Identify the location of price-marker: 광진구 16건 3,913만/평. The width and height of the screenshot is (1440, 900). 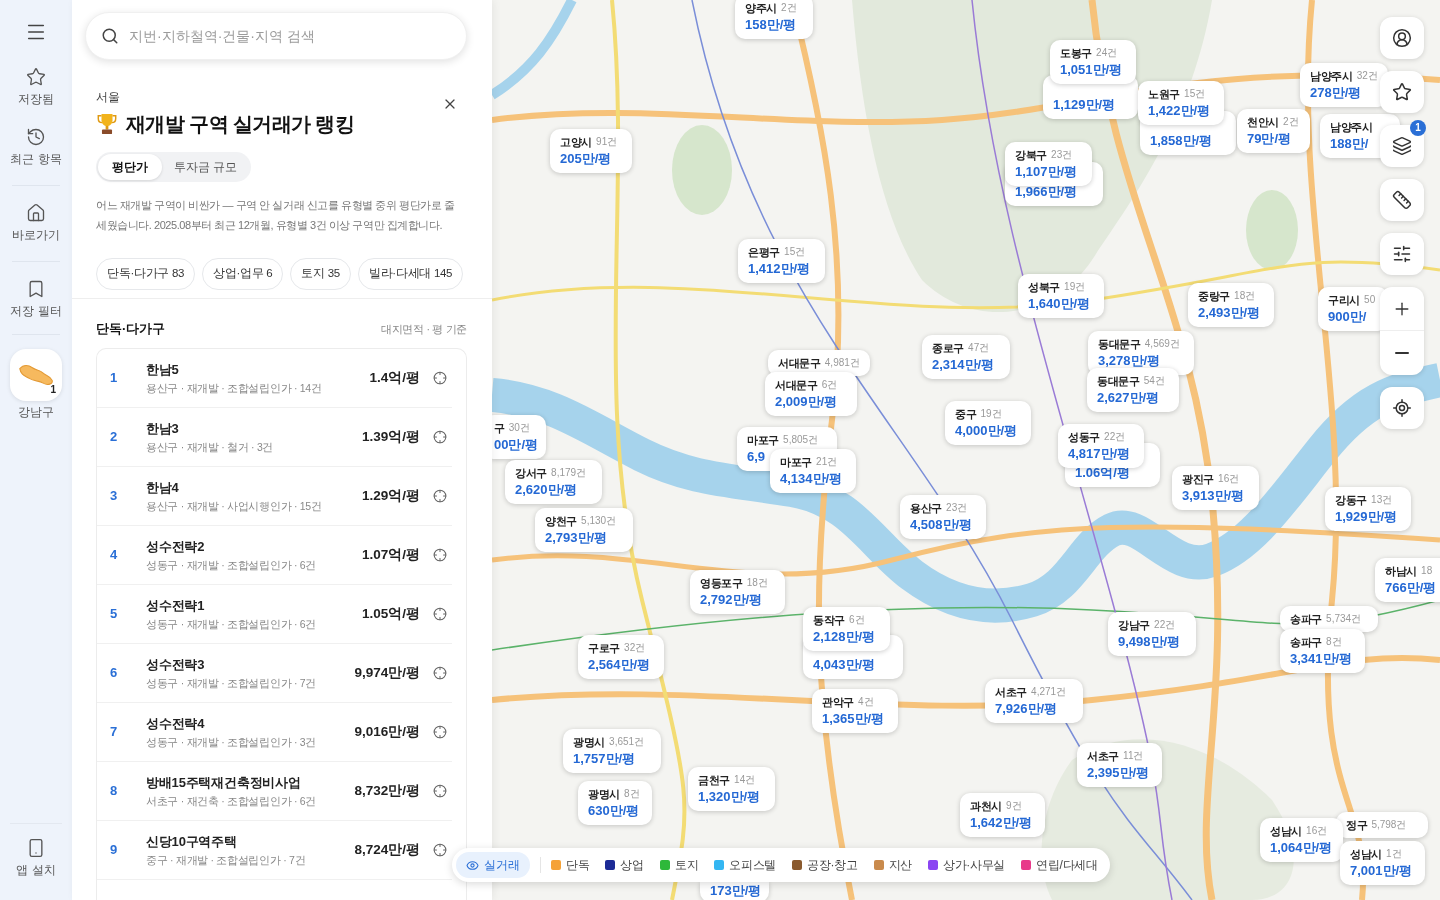
(1215, 488).